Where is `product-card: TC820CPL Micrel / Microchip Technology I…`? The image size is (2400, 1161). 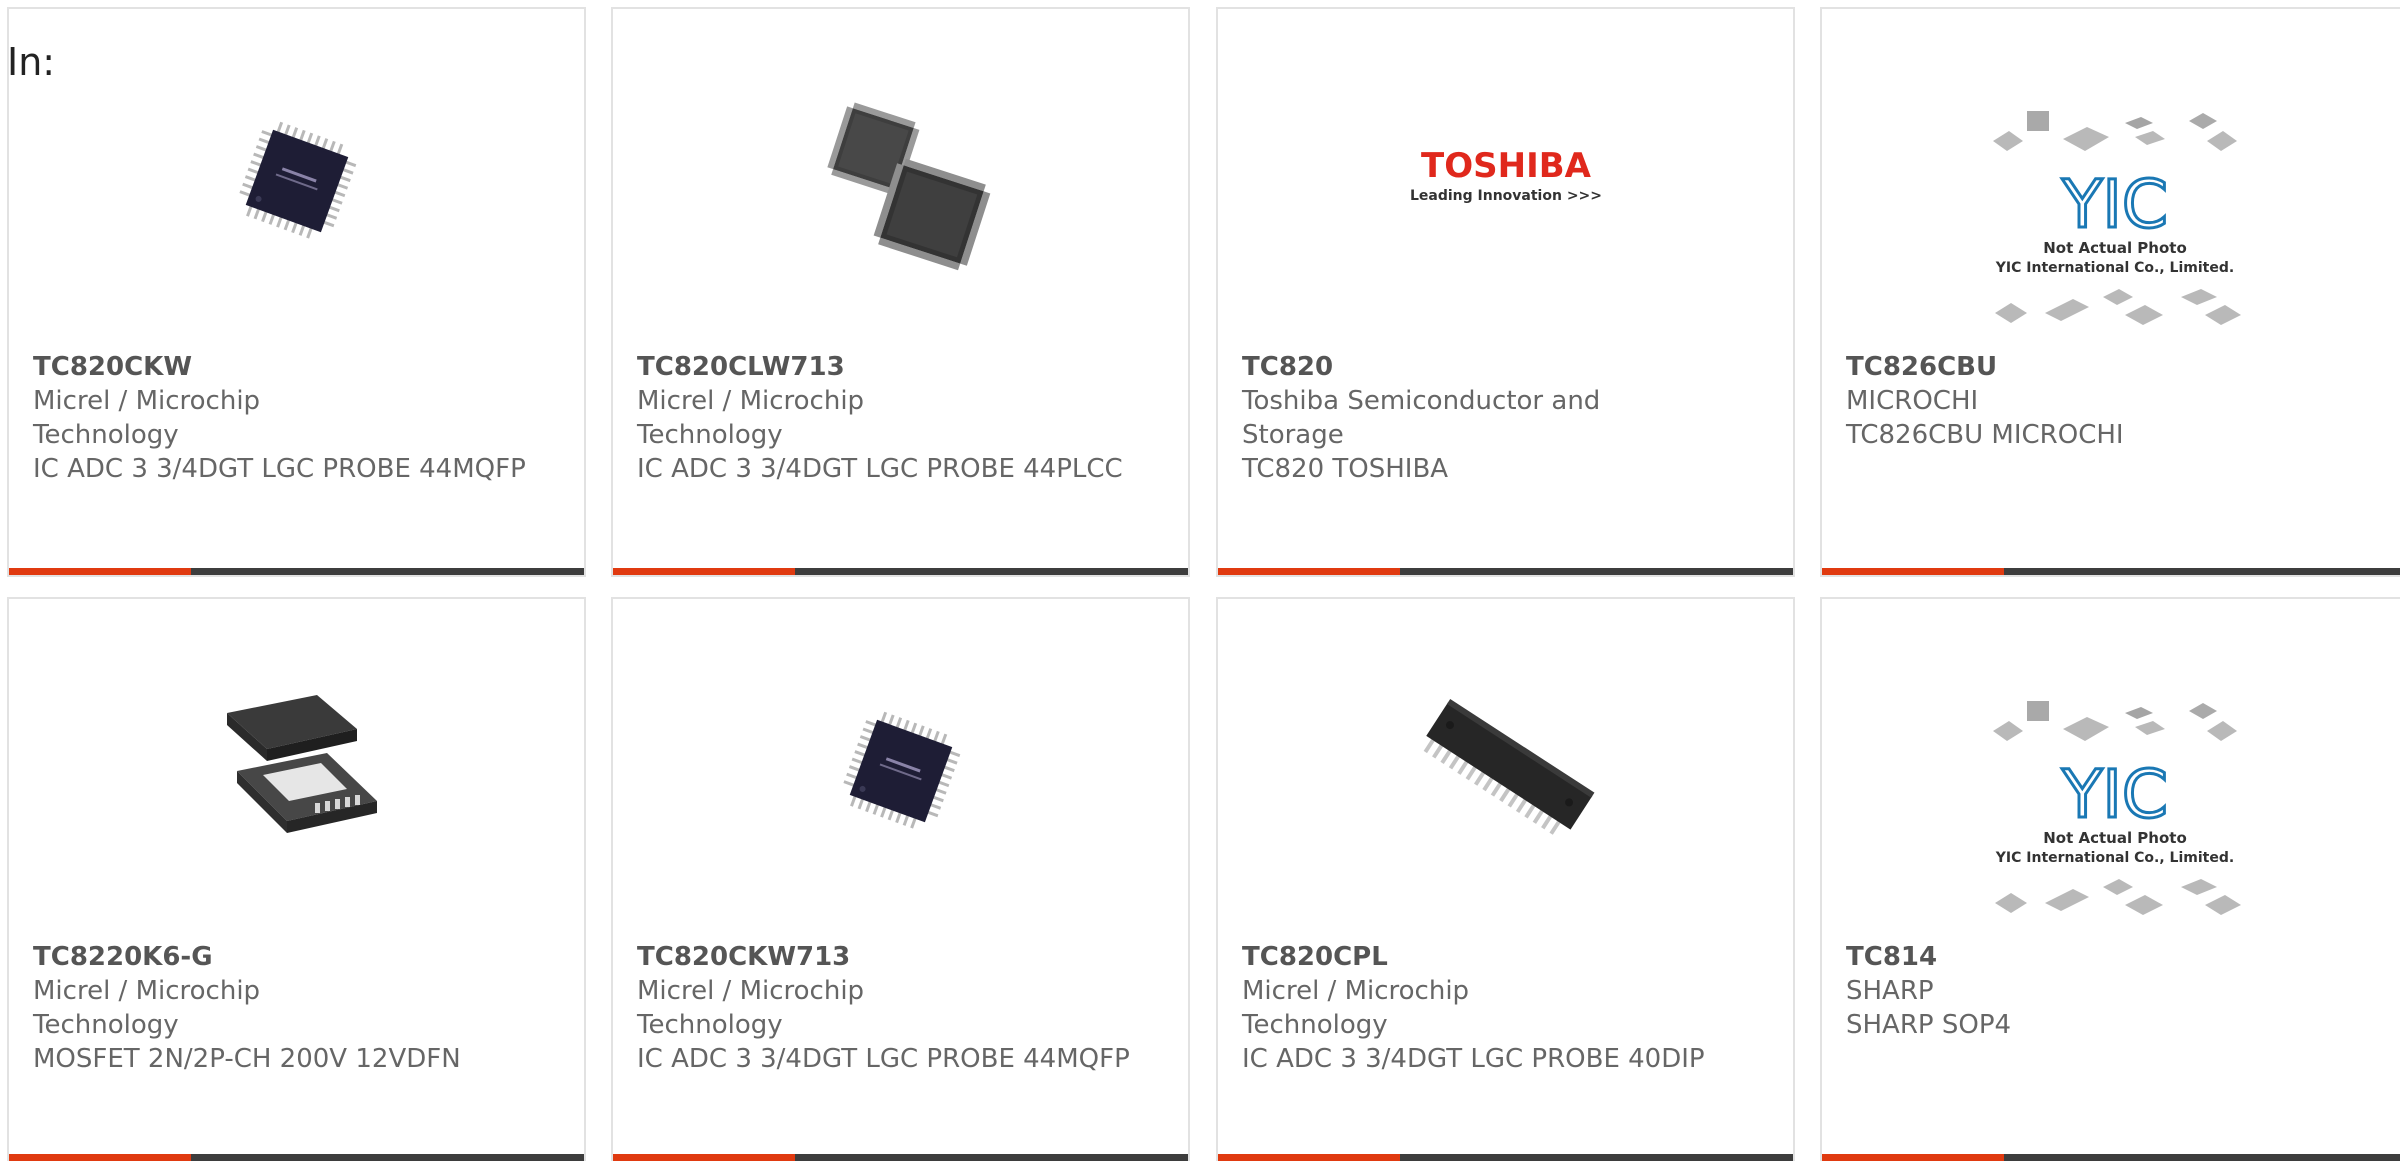
product-card: TC820CPL Micrel / Microchip Technology I… is located at coordinates (1505, 879).